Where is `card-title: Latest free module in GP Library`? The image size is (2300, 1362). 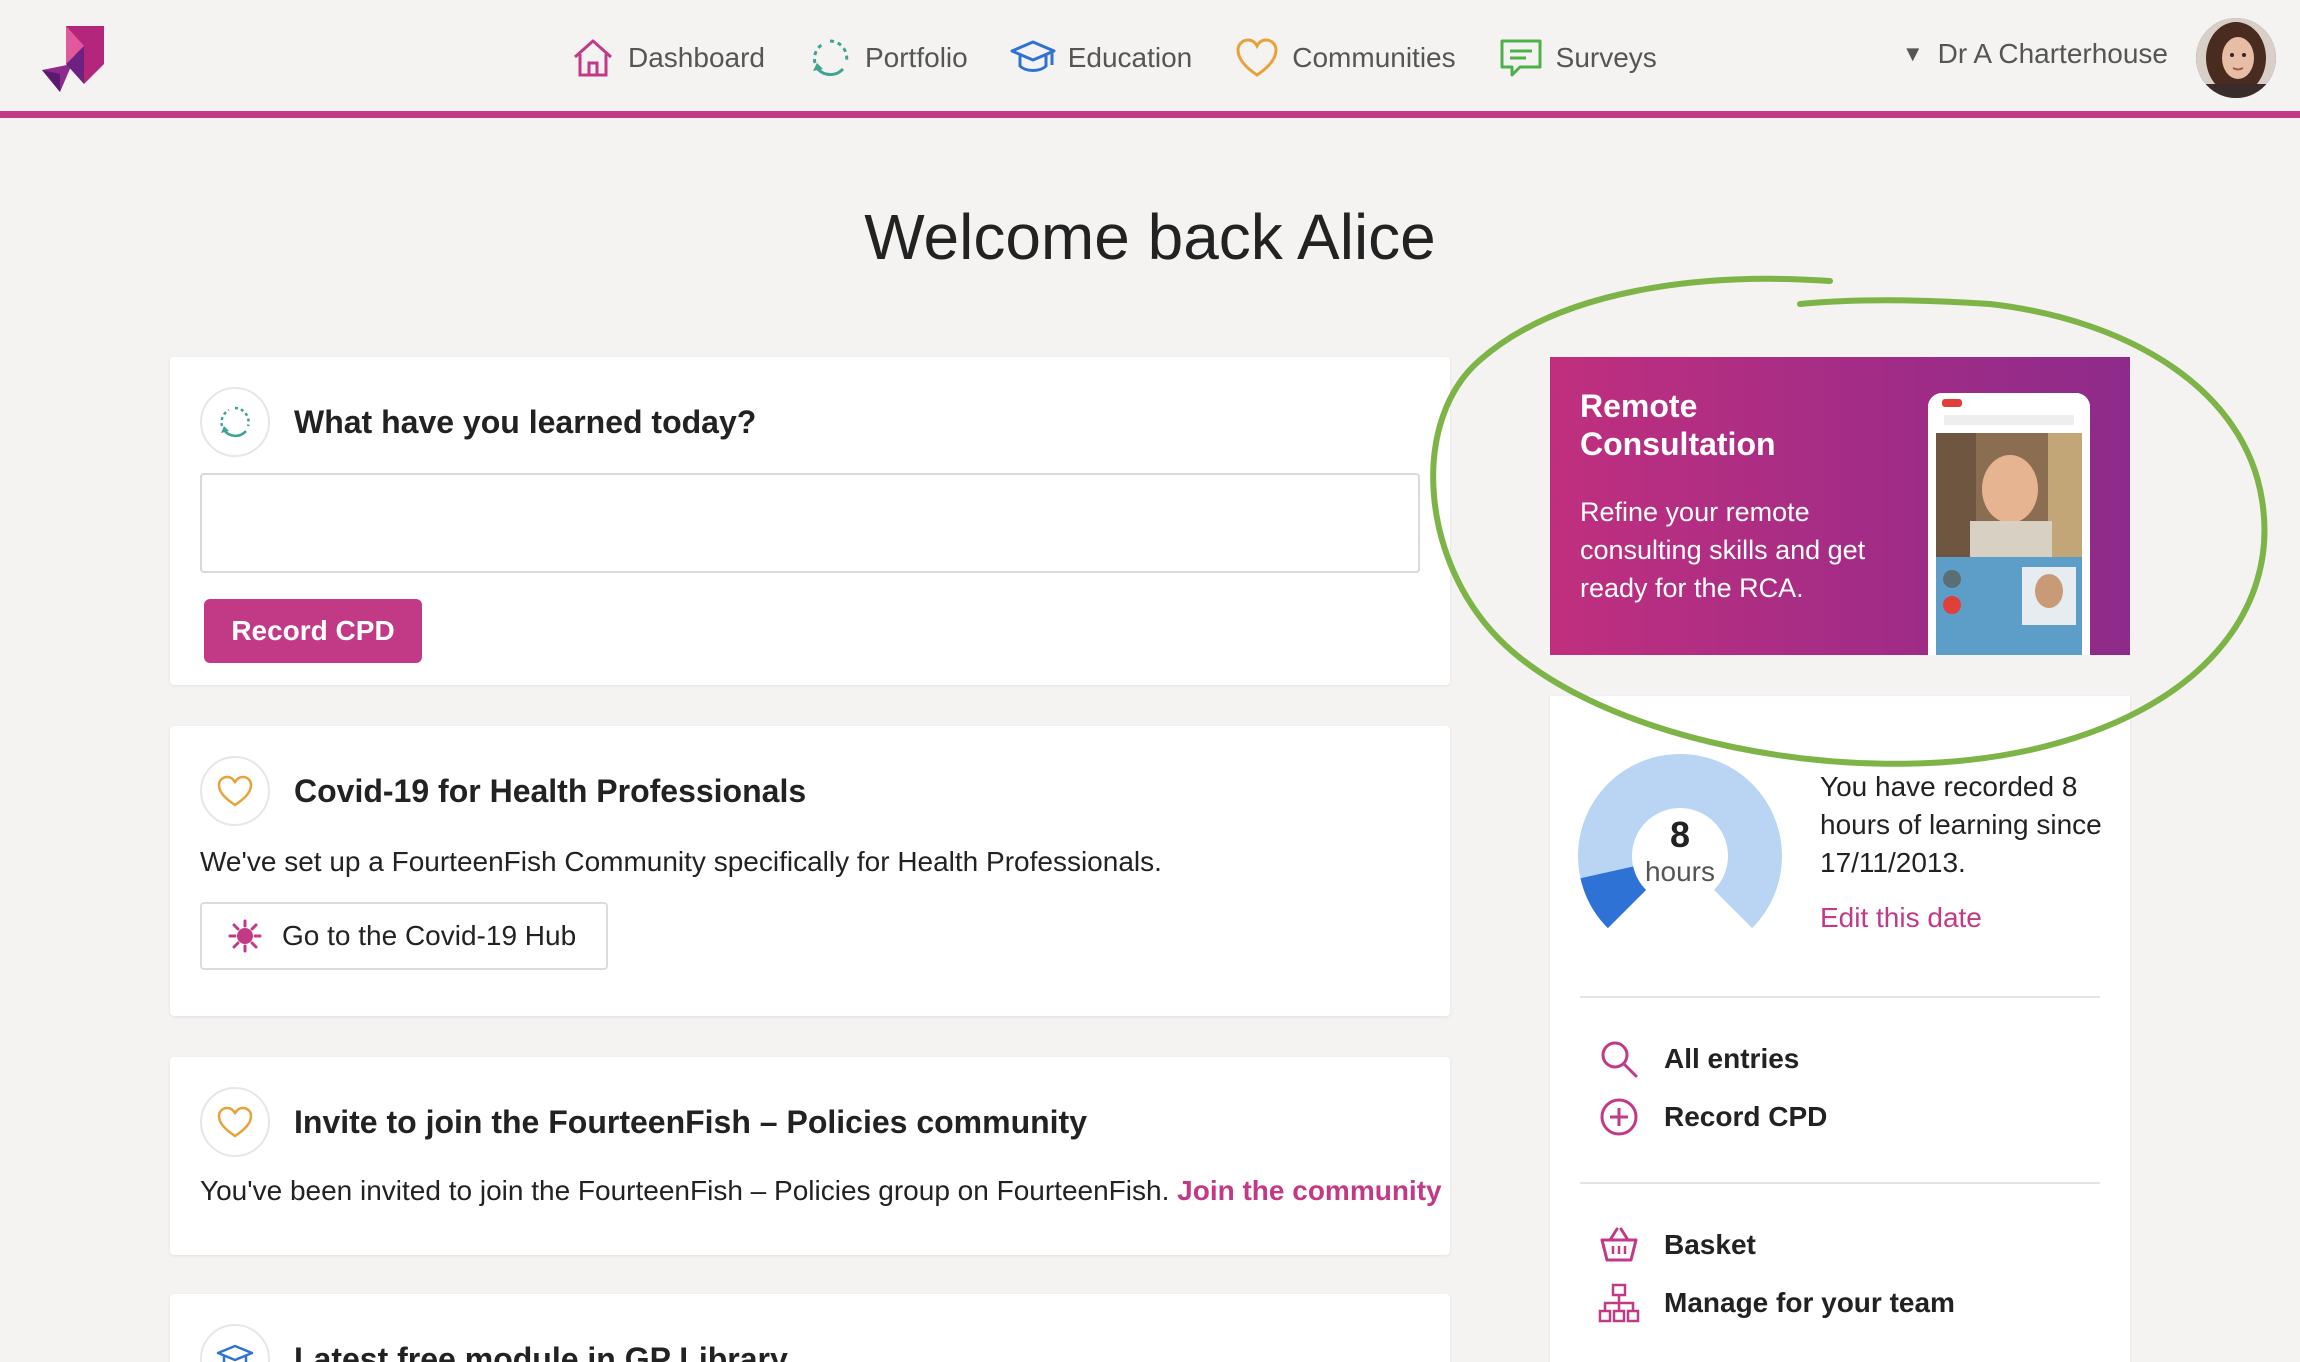
card-title: Latest free module in GP Library is located at coordinates (541, 1351).